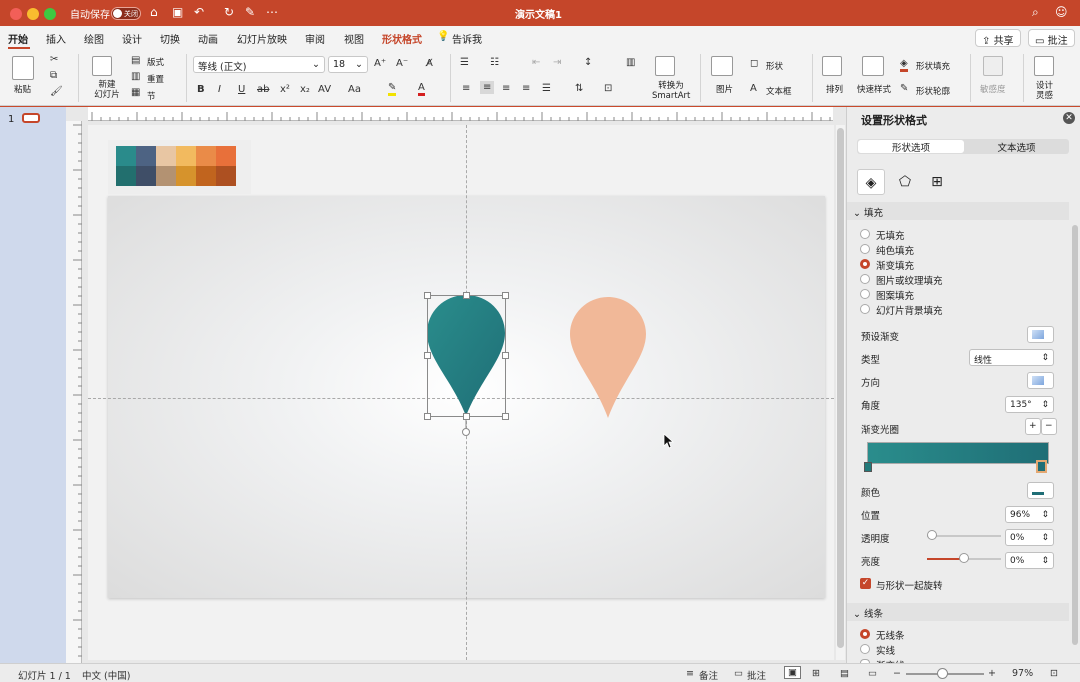  What do you see at coordinates (1069, 118) in the screenshot?
I see `close-icon: ✕` at bounding box center [1069, 118].